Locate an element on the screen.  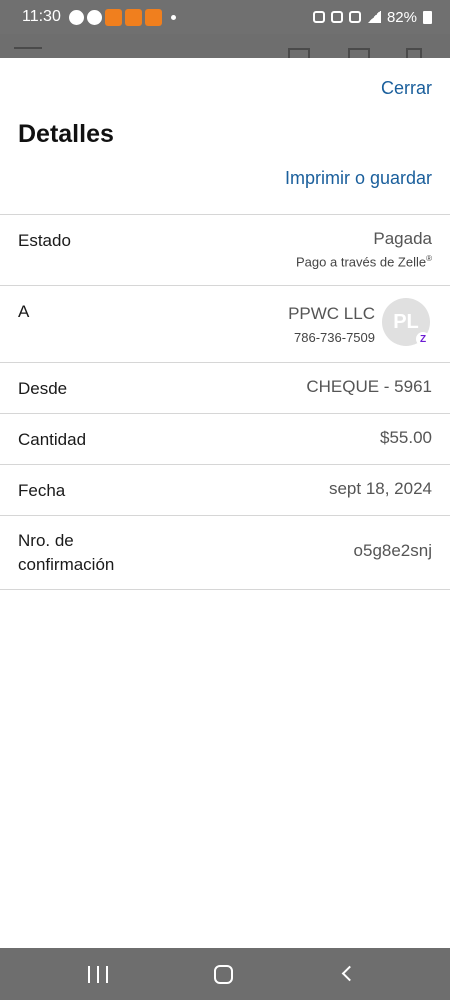
avatar-initials: PL is located at coordinates (406, 321).